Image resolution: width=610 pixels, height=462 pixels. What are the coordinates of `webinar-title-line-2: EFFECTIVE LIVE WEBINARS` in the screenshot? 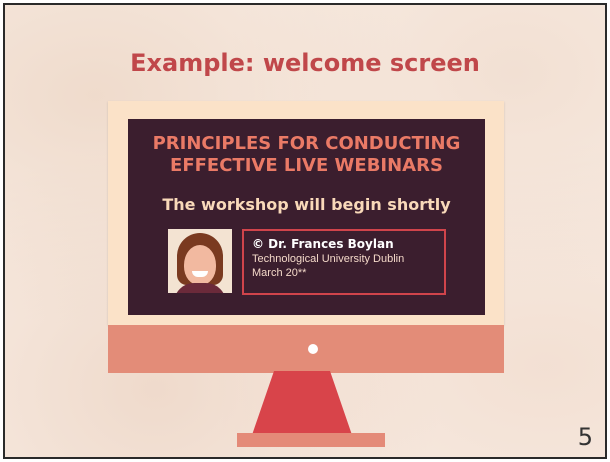 It's located at (306, 165).